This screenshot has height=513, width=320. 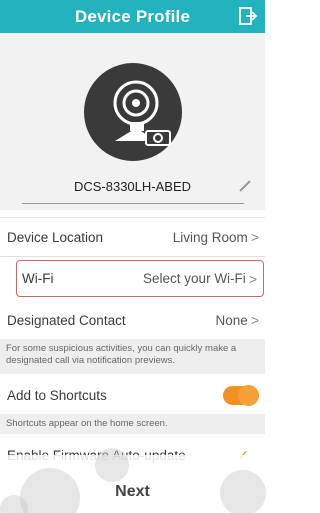 I want to click on decorative-bubble, so click(x=112, y=465).